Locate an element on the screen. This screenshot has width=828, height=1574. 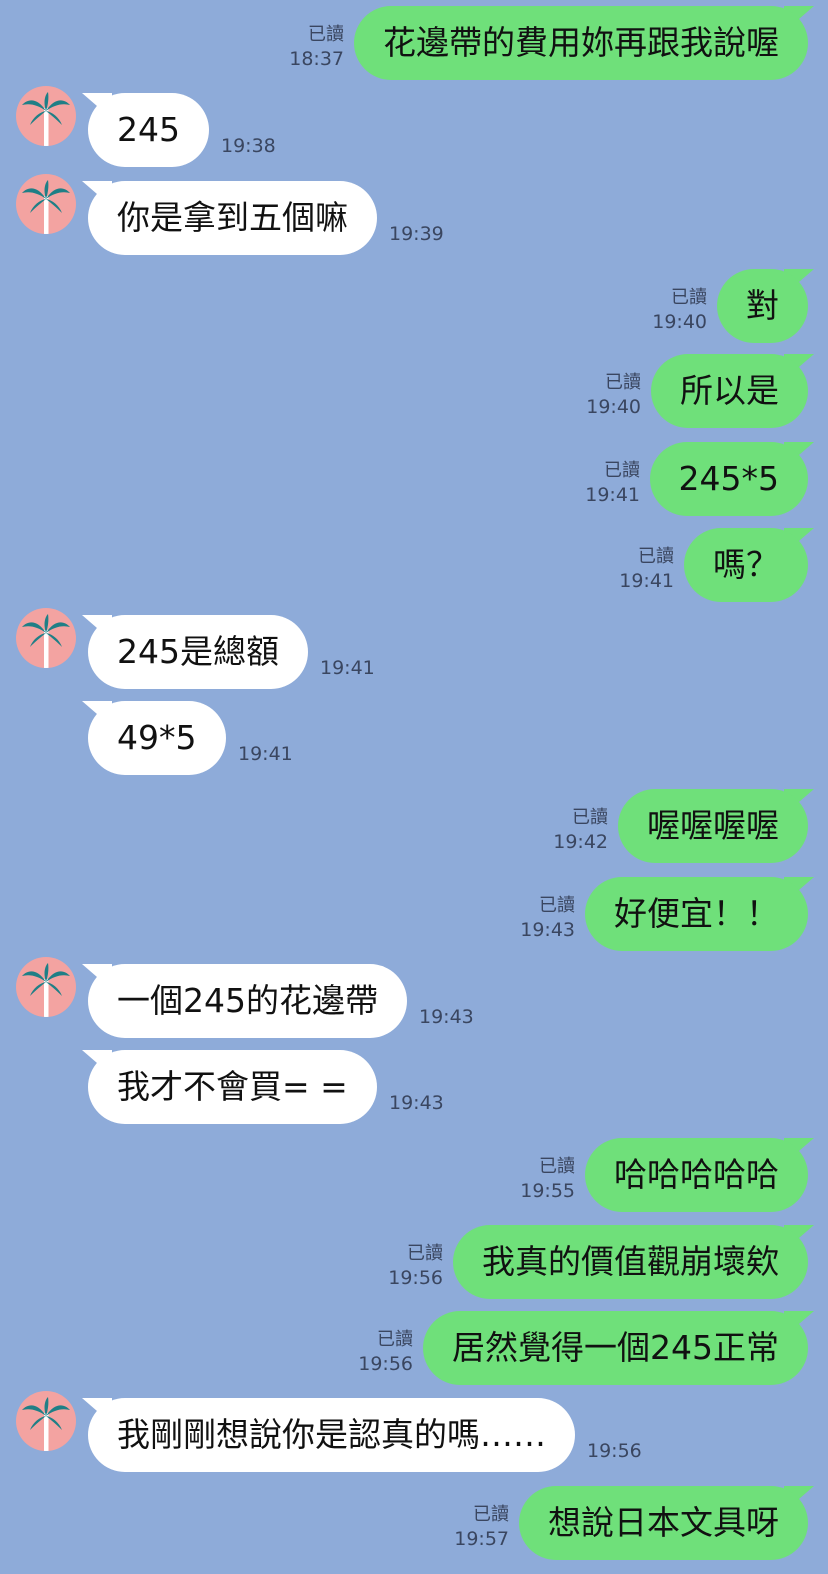
message-meta: 已讀 19:43 is located at coordinates (547, 918).